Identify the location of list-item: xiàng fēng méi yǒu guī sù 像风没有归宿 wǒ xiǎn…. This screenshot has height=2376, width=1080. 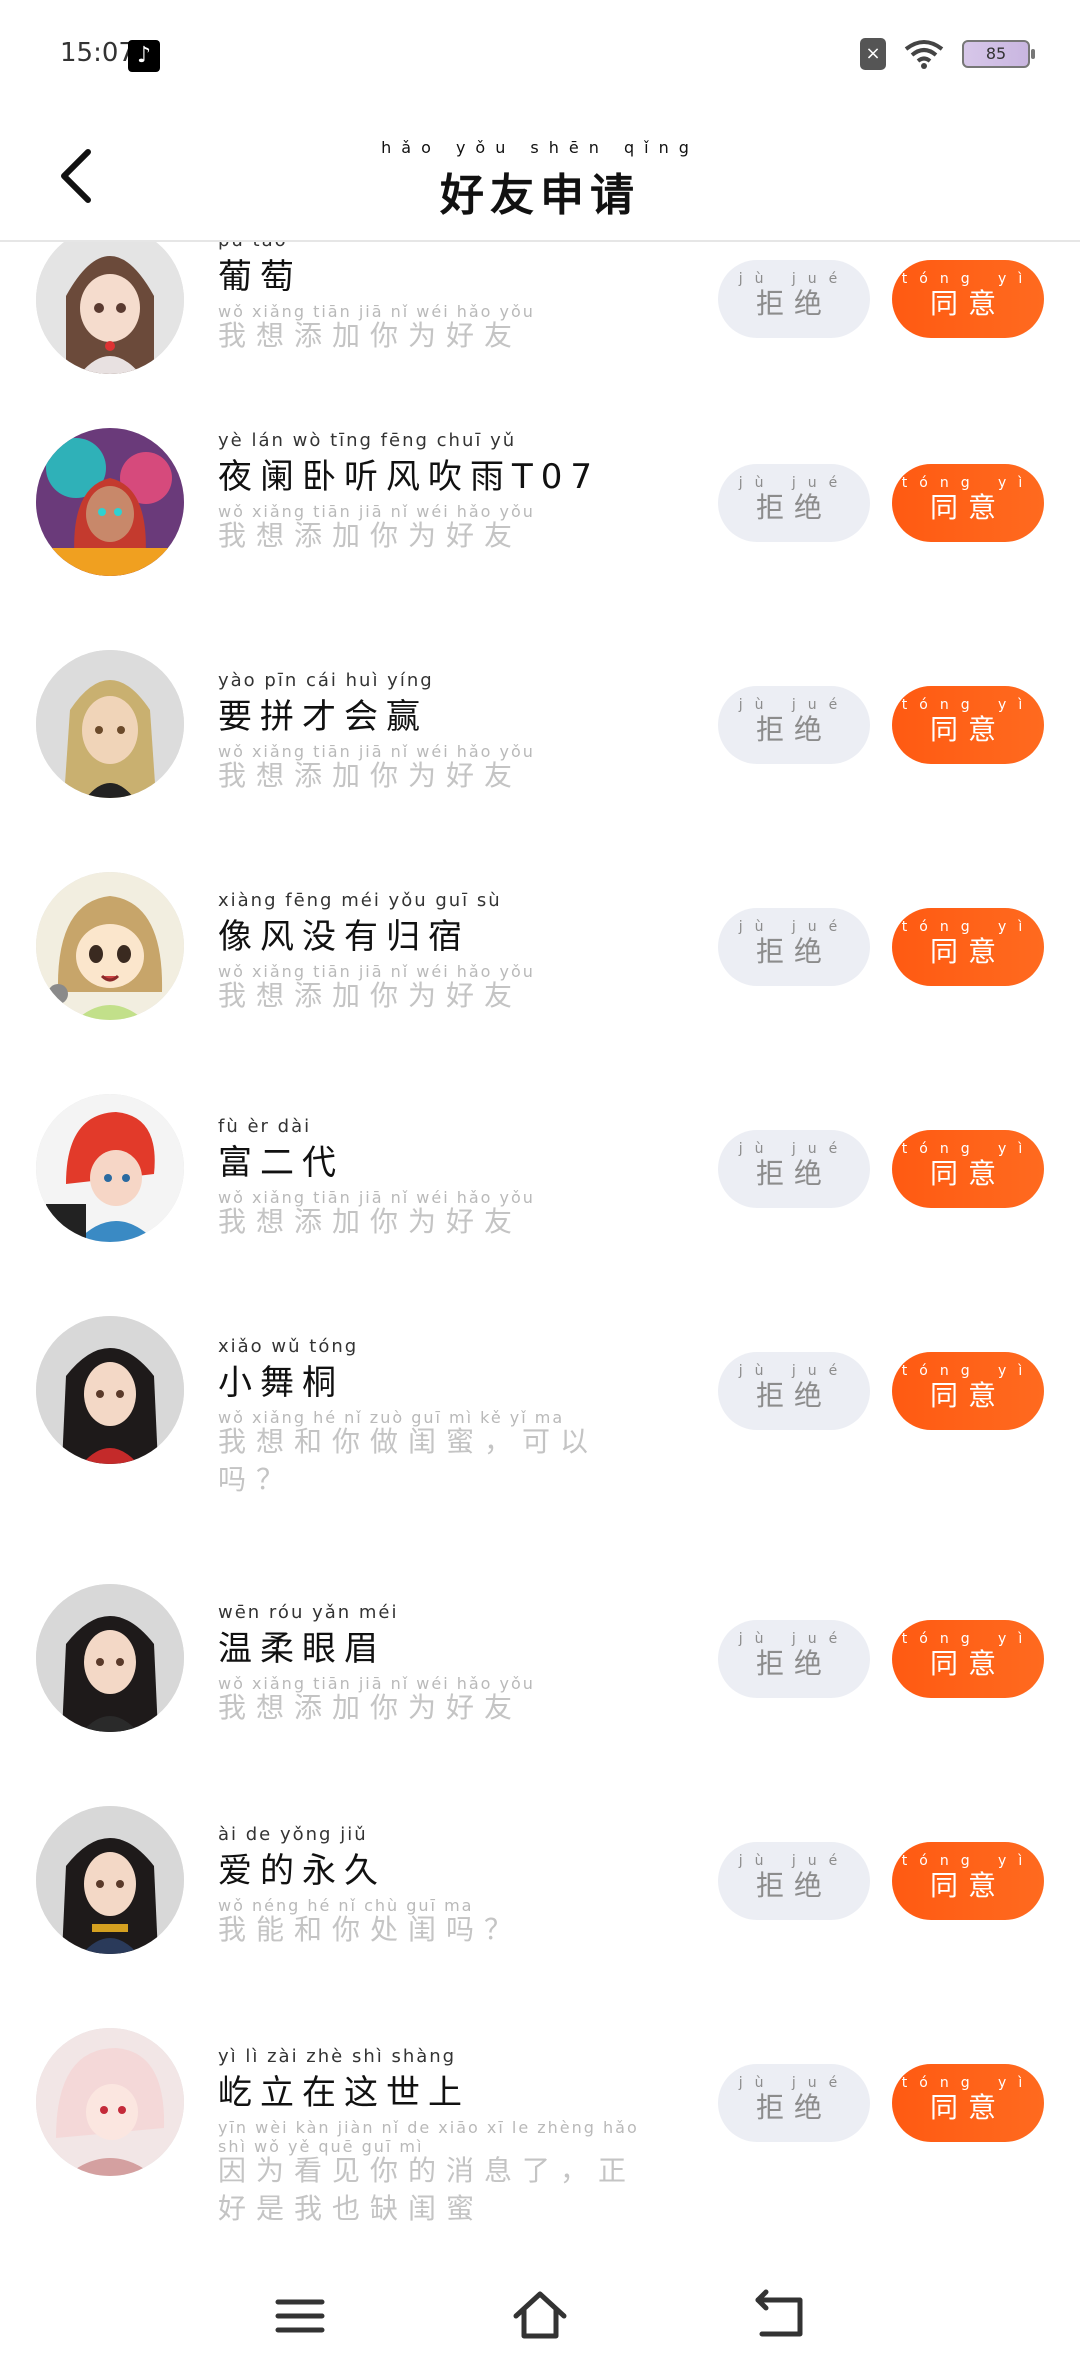
(540, 972).